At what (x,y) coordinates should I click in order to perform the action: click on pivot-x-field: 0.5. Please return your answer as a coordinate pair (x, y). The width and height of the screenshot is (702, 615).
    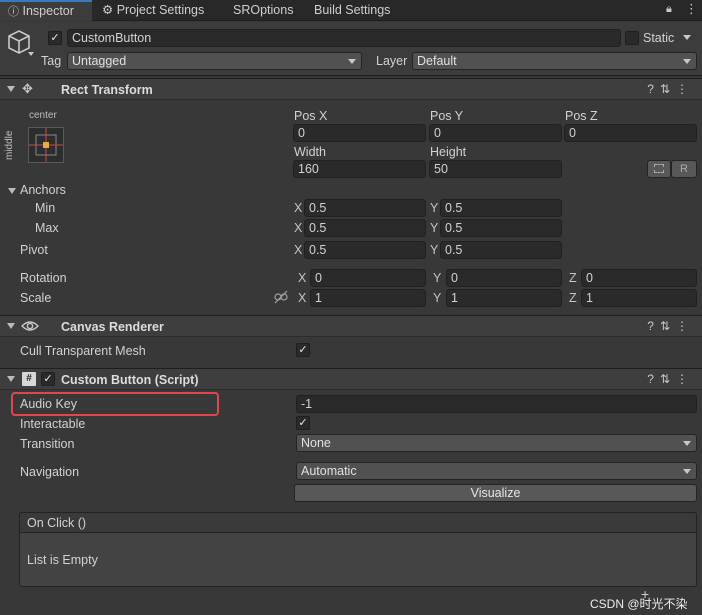
    Looking at the image, I should click on (365, 250).